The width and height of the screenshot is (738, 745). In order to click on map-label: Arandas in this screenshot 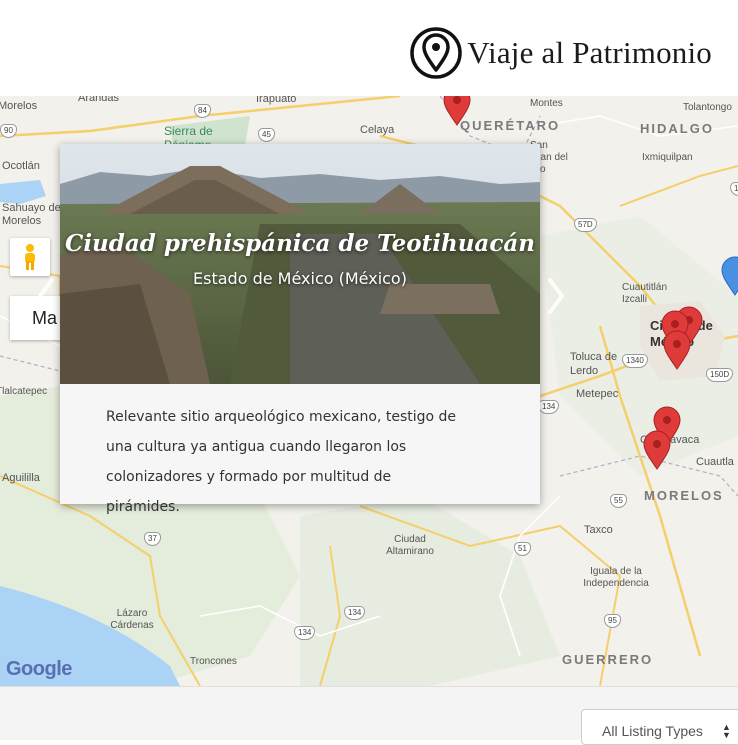, I will do `click(98, 100)`.